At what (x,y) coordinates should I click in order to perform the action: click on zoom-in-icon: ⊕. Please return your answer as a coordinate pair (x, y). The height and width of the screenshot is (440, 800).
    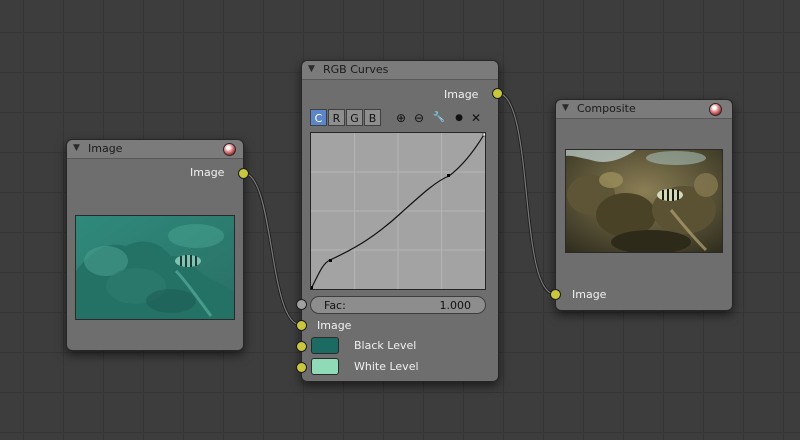
    Looking at the image, I should click on (401, 118).